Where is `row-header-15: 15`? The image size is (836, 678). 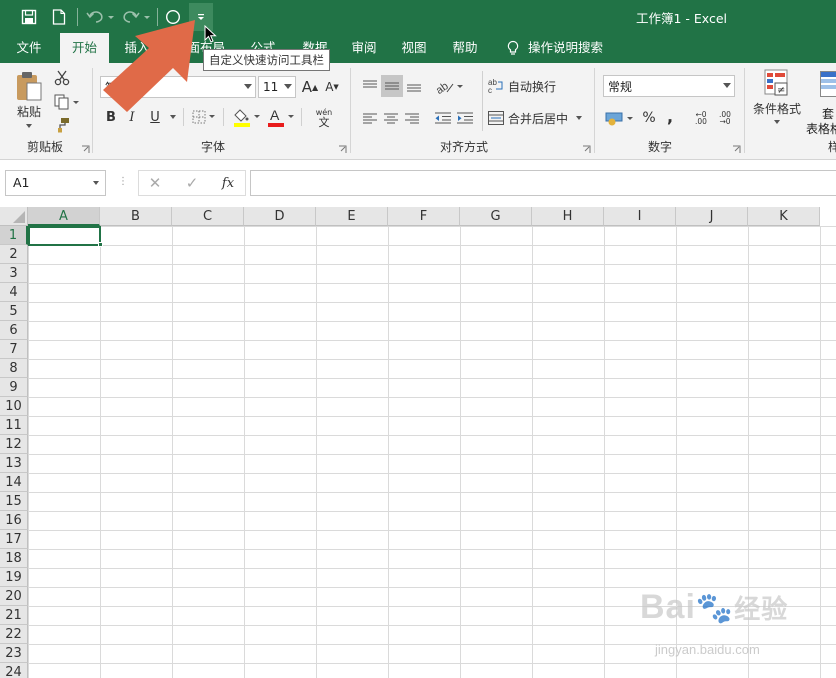 row-header-15: 15 is located at coordinates (14, 501).